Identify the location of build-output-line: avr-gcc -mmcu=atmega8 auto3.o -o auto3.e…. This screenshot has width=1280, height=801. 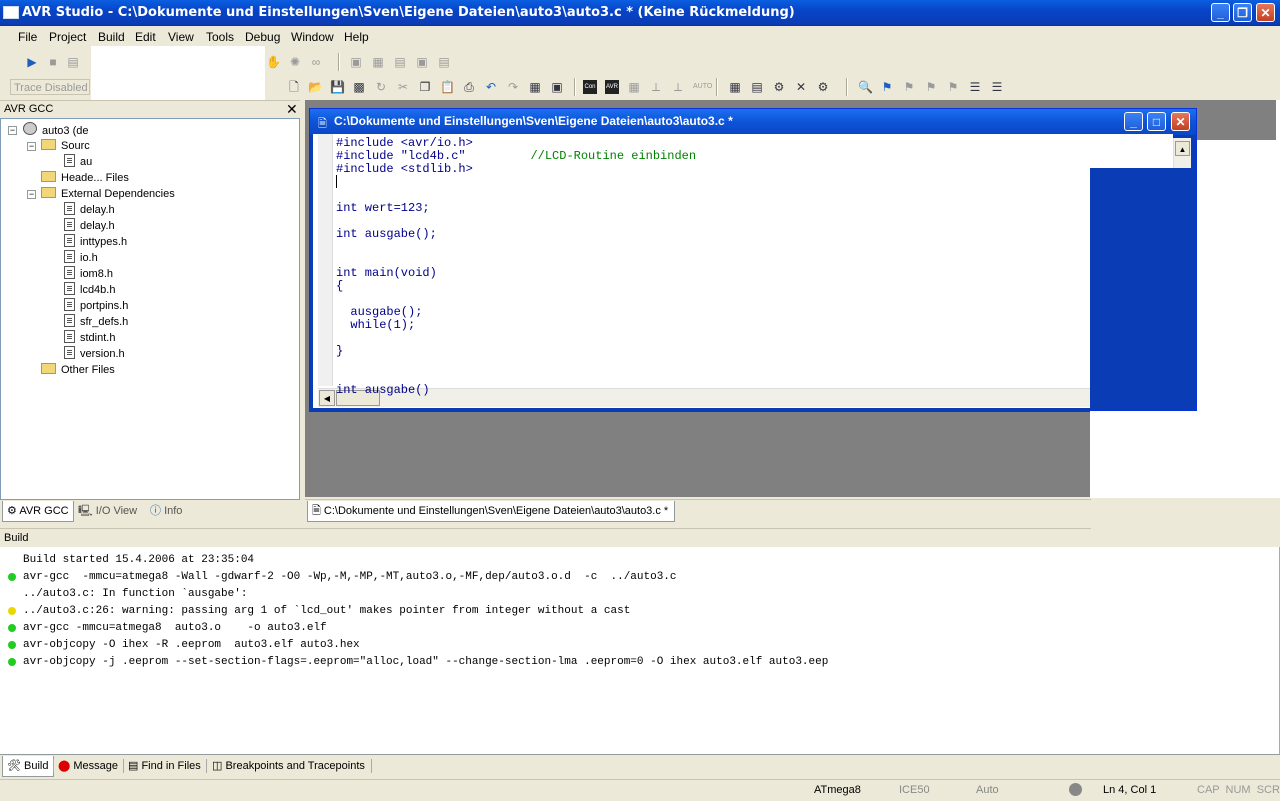
(175, 628).